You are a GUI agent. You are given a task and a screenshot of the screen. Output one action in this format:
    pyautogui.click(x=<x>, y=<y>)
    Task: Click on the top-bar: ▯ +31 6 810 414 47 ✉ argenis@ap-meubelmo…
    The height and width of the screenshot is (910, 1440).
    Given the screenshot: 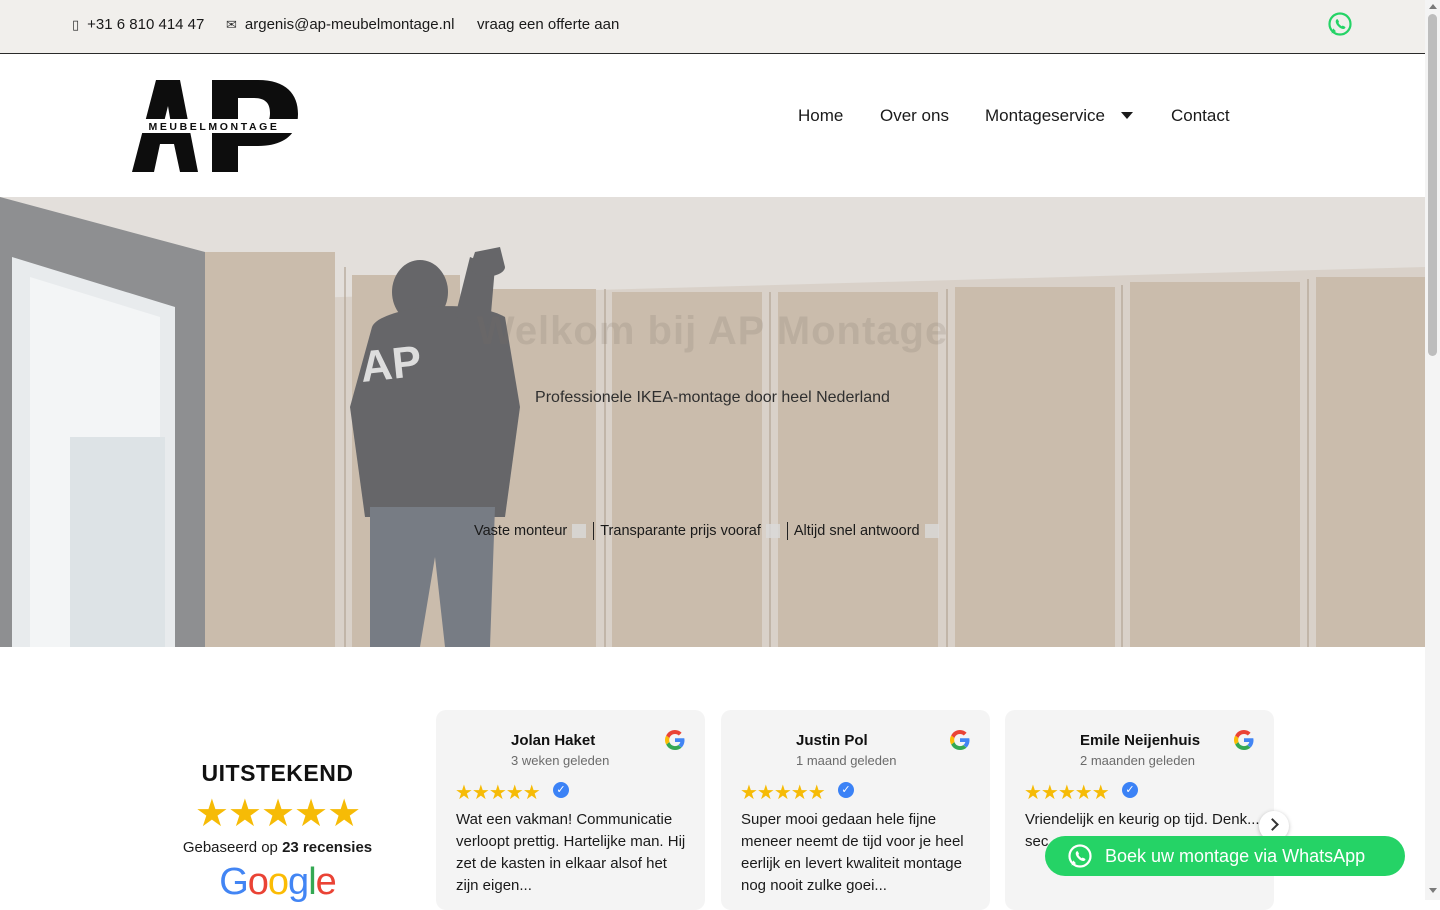 What is the action you would take?
    pyautogui.click(x=712, y=27)
    